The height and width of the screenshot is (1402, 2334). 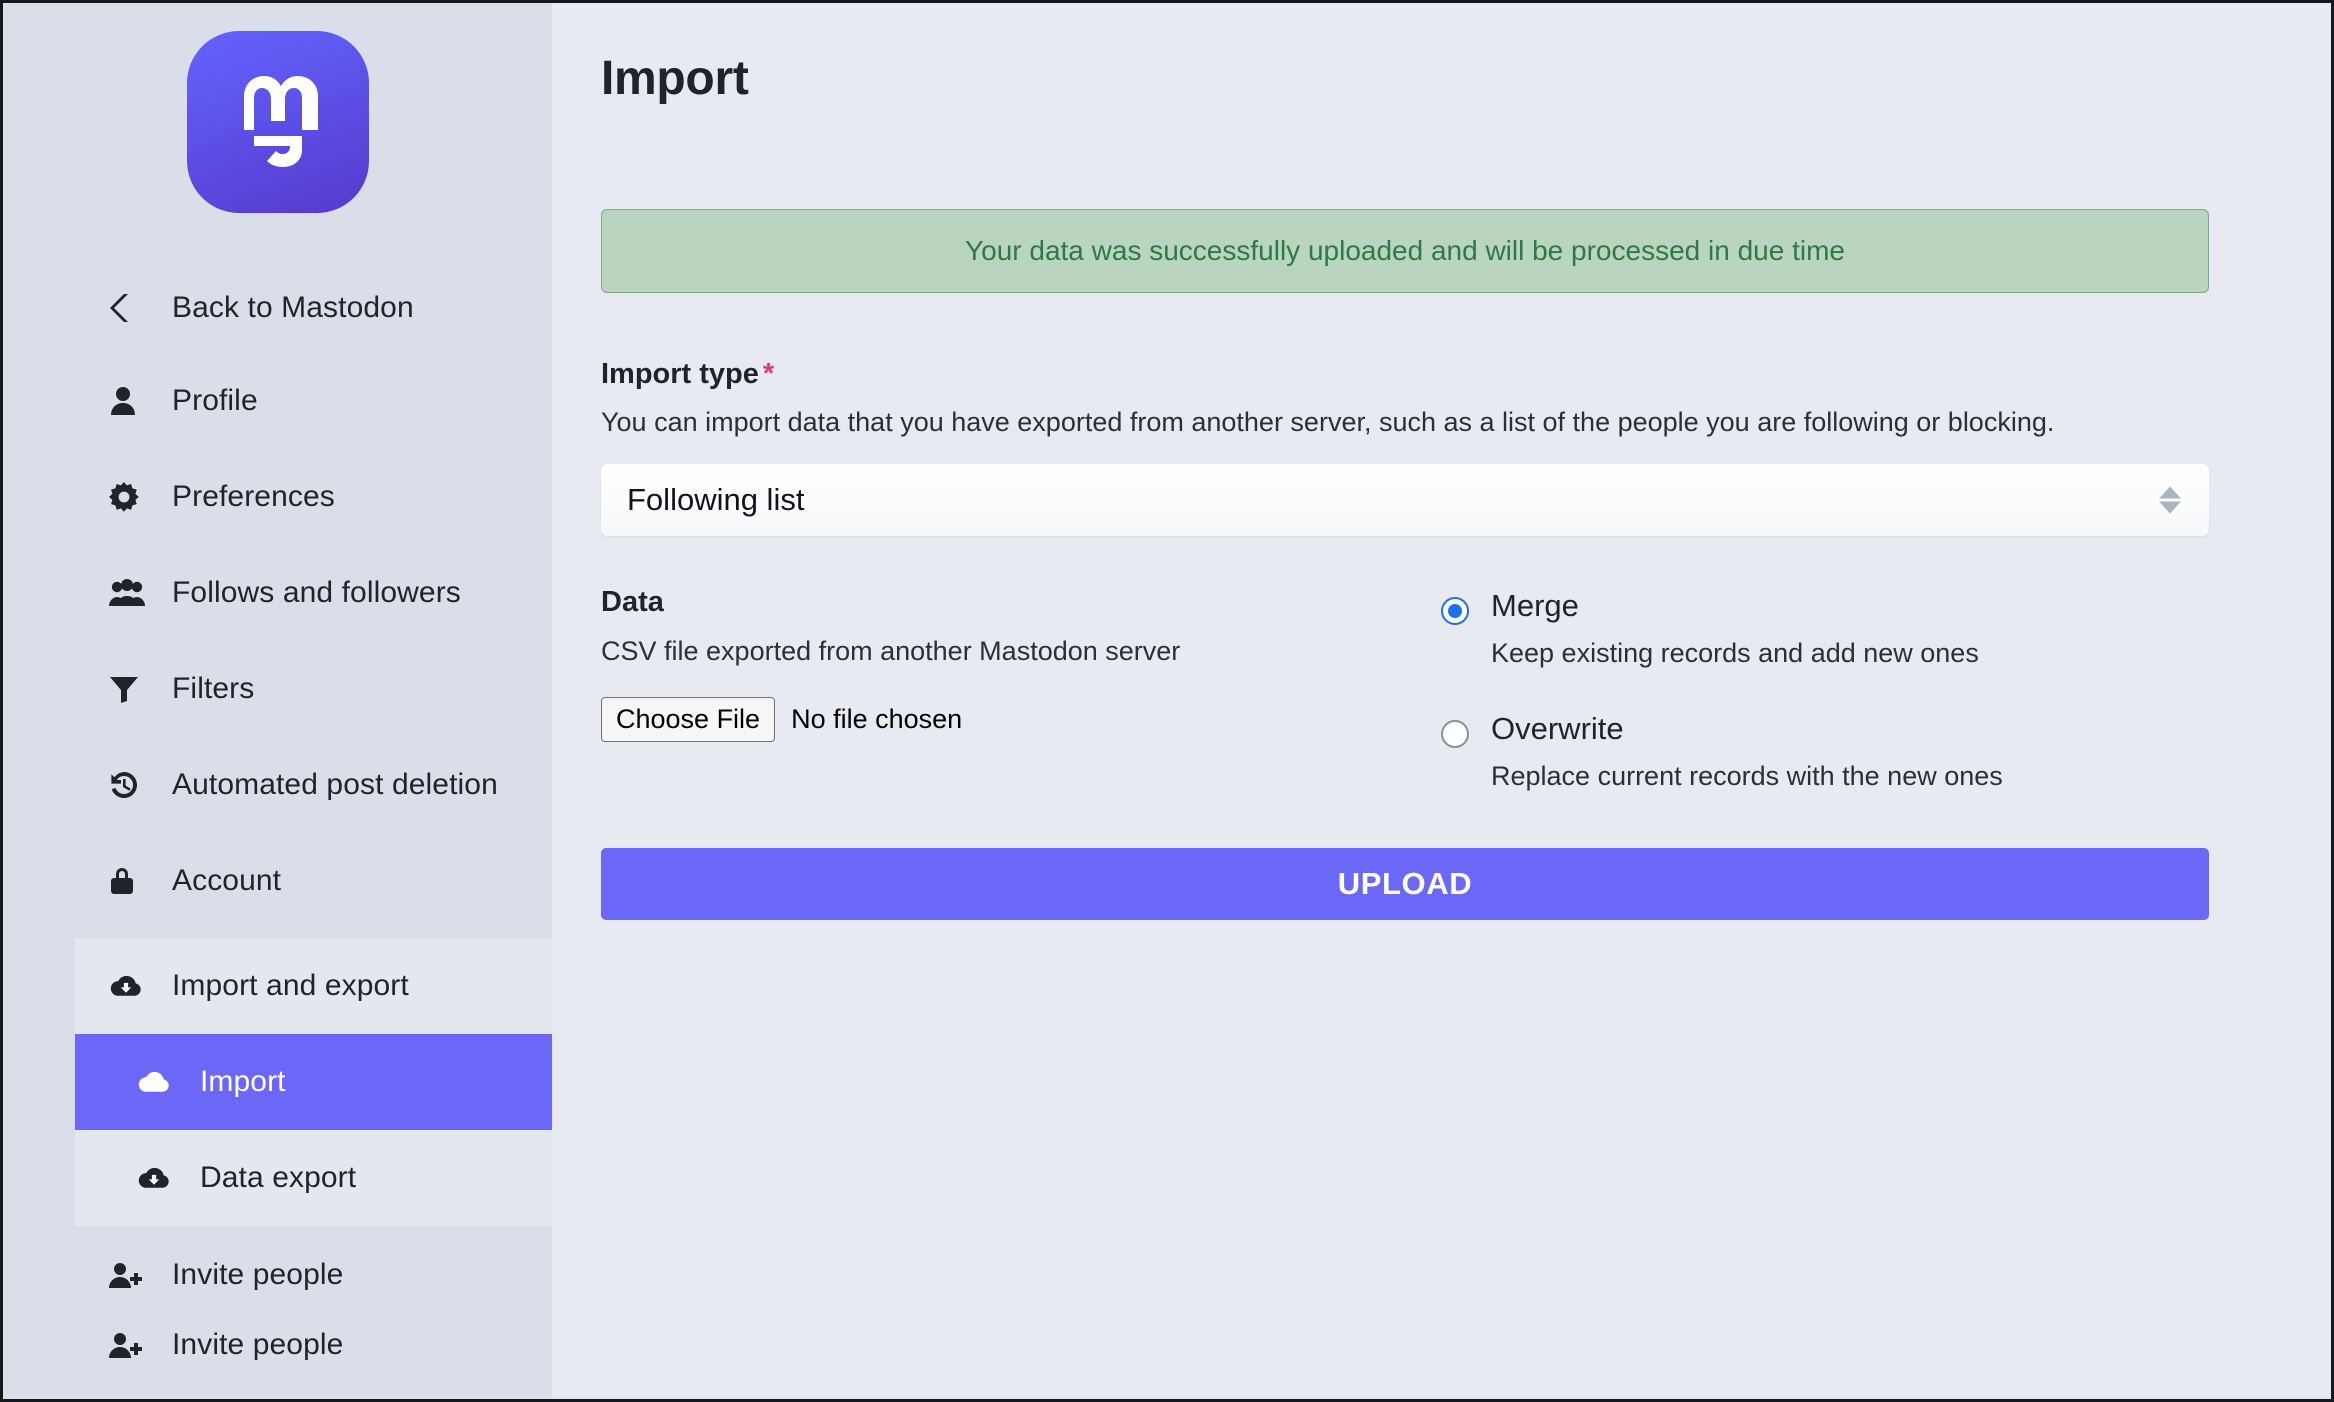 What do you see at coordinates (1021, 719) in the screenshot?
I see `file-input-row: Choose File No file chosen` at bounding box center [1021, 719].